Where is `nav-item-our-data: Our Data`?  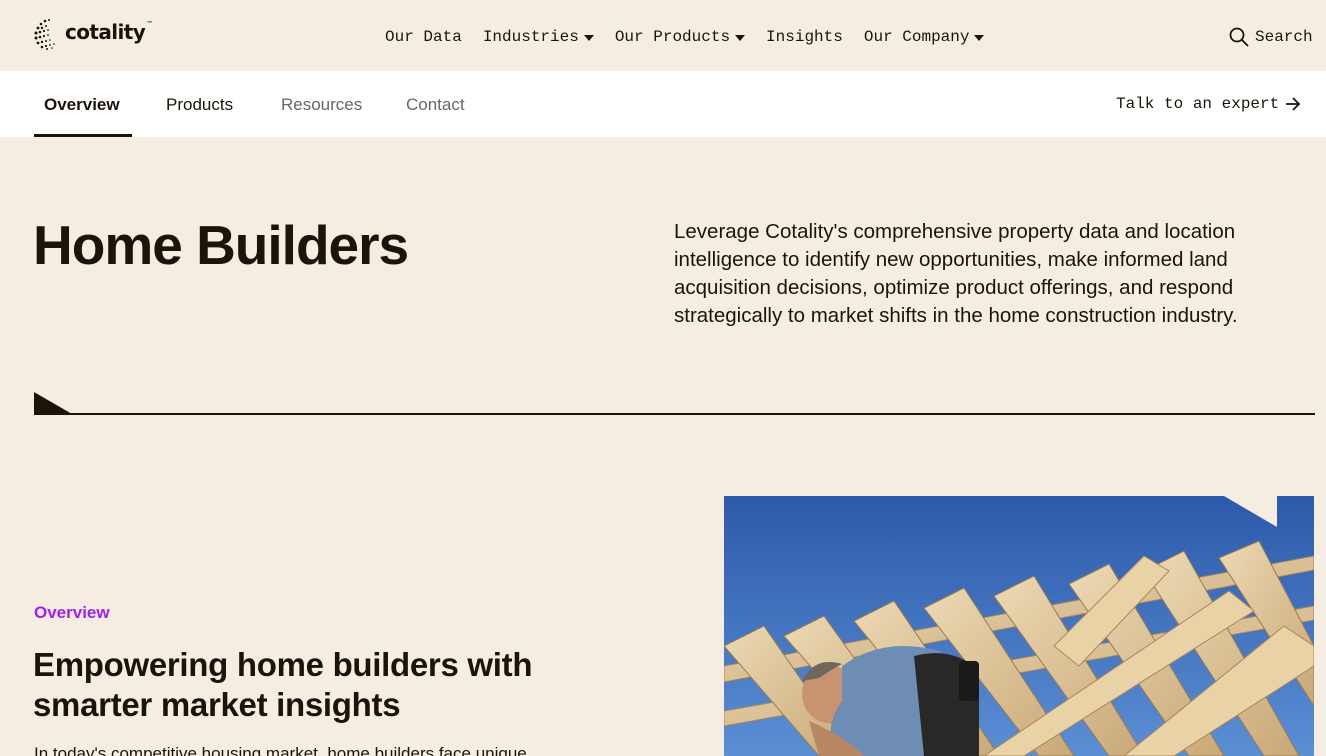 nav-item-our-data: Our Data is located at coordinates (423, 37).